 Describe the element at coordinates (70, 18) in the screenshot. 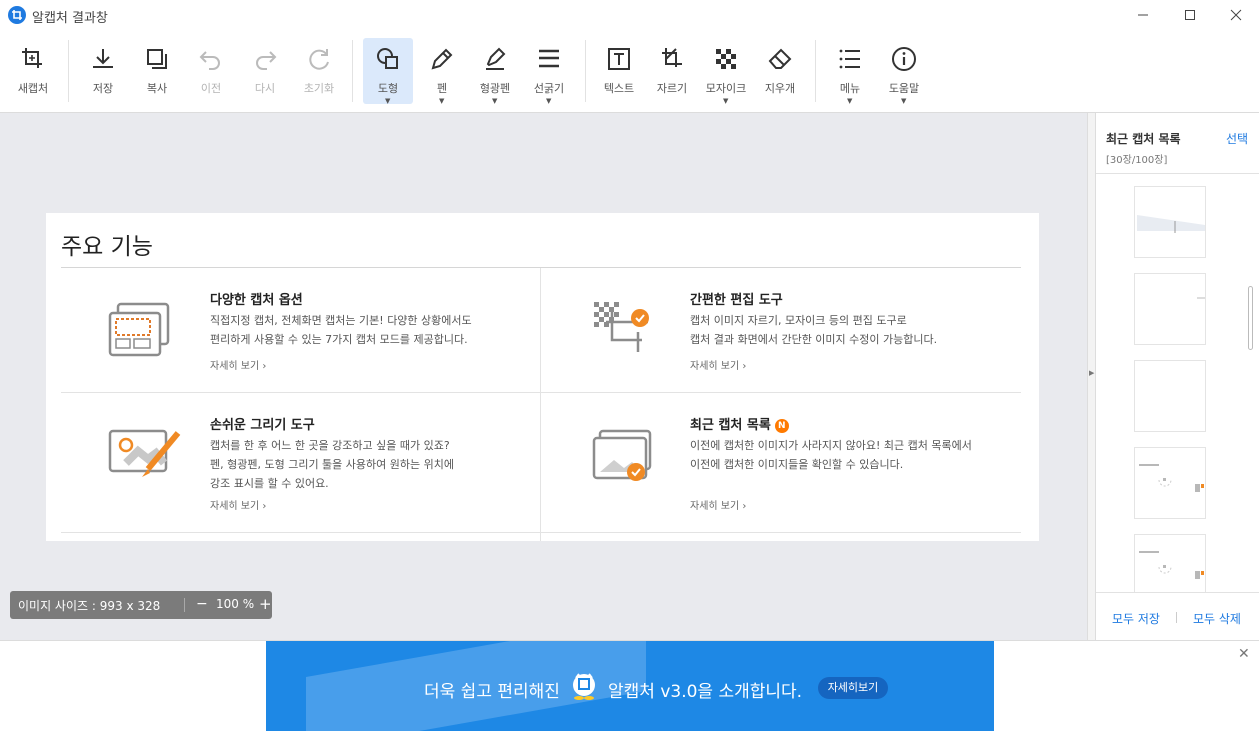

I see `window-title: 알캡처 결과창` at that location.